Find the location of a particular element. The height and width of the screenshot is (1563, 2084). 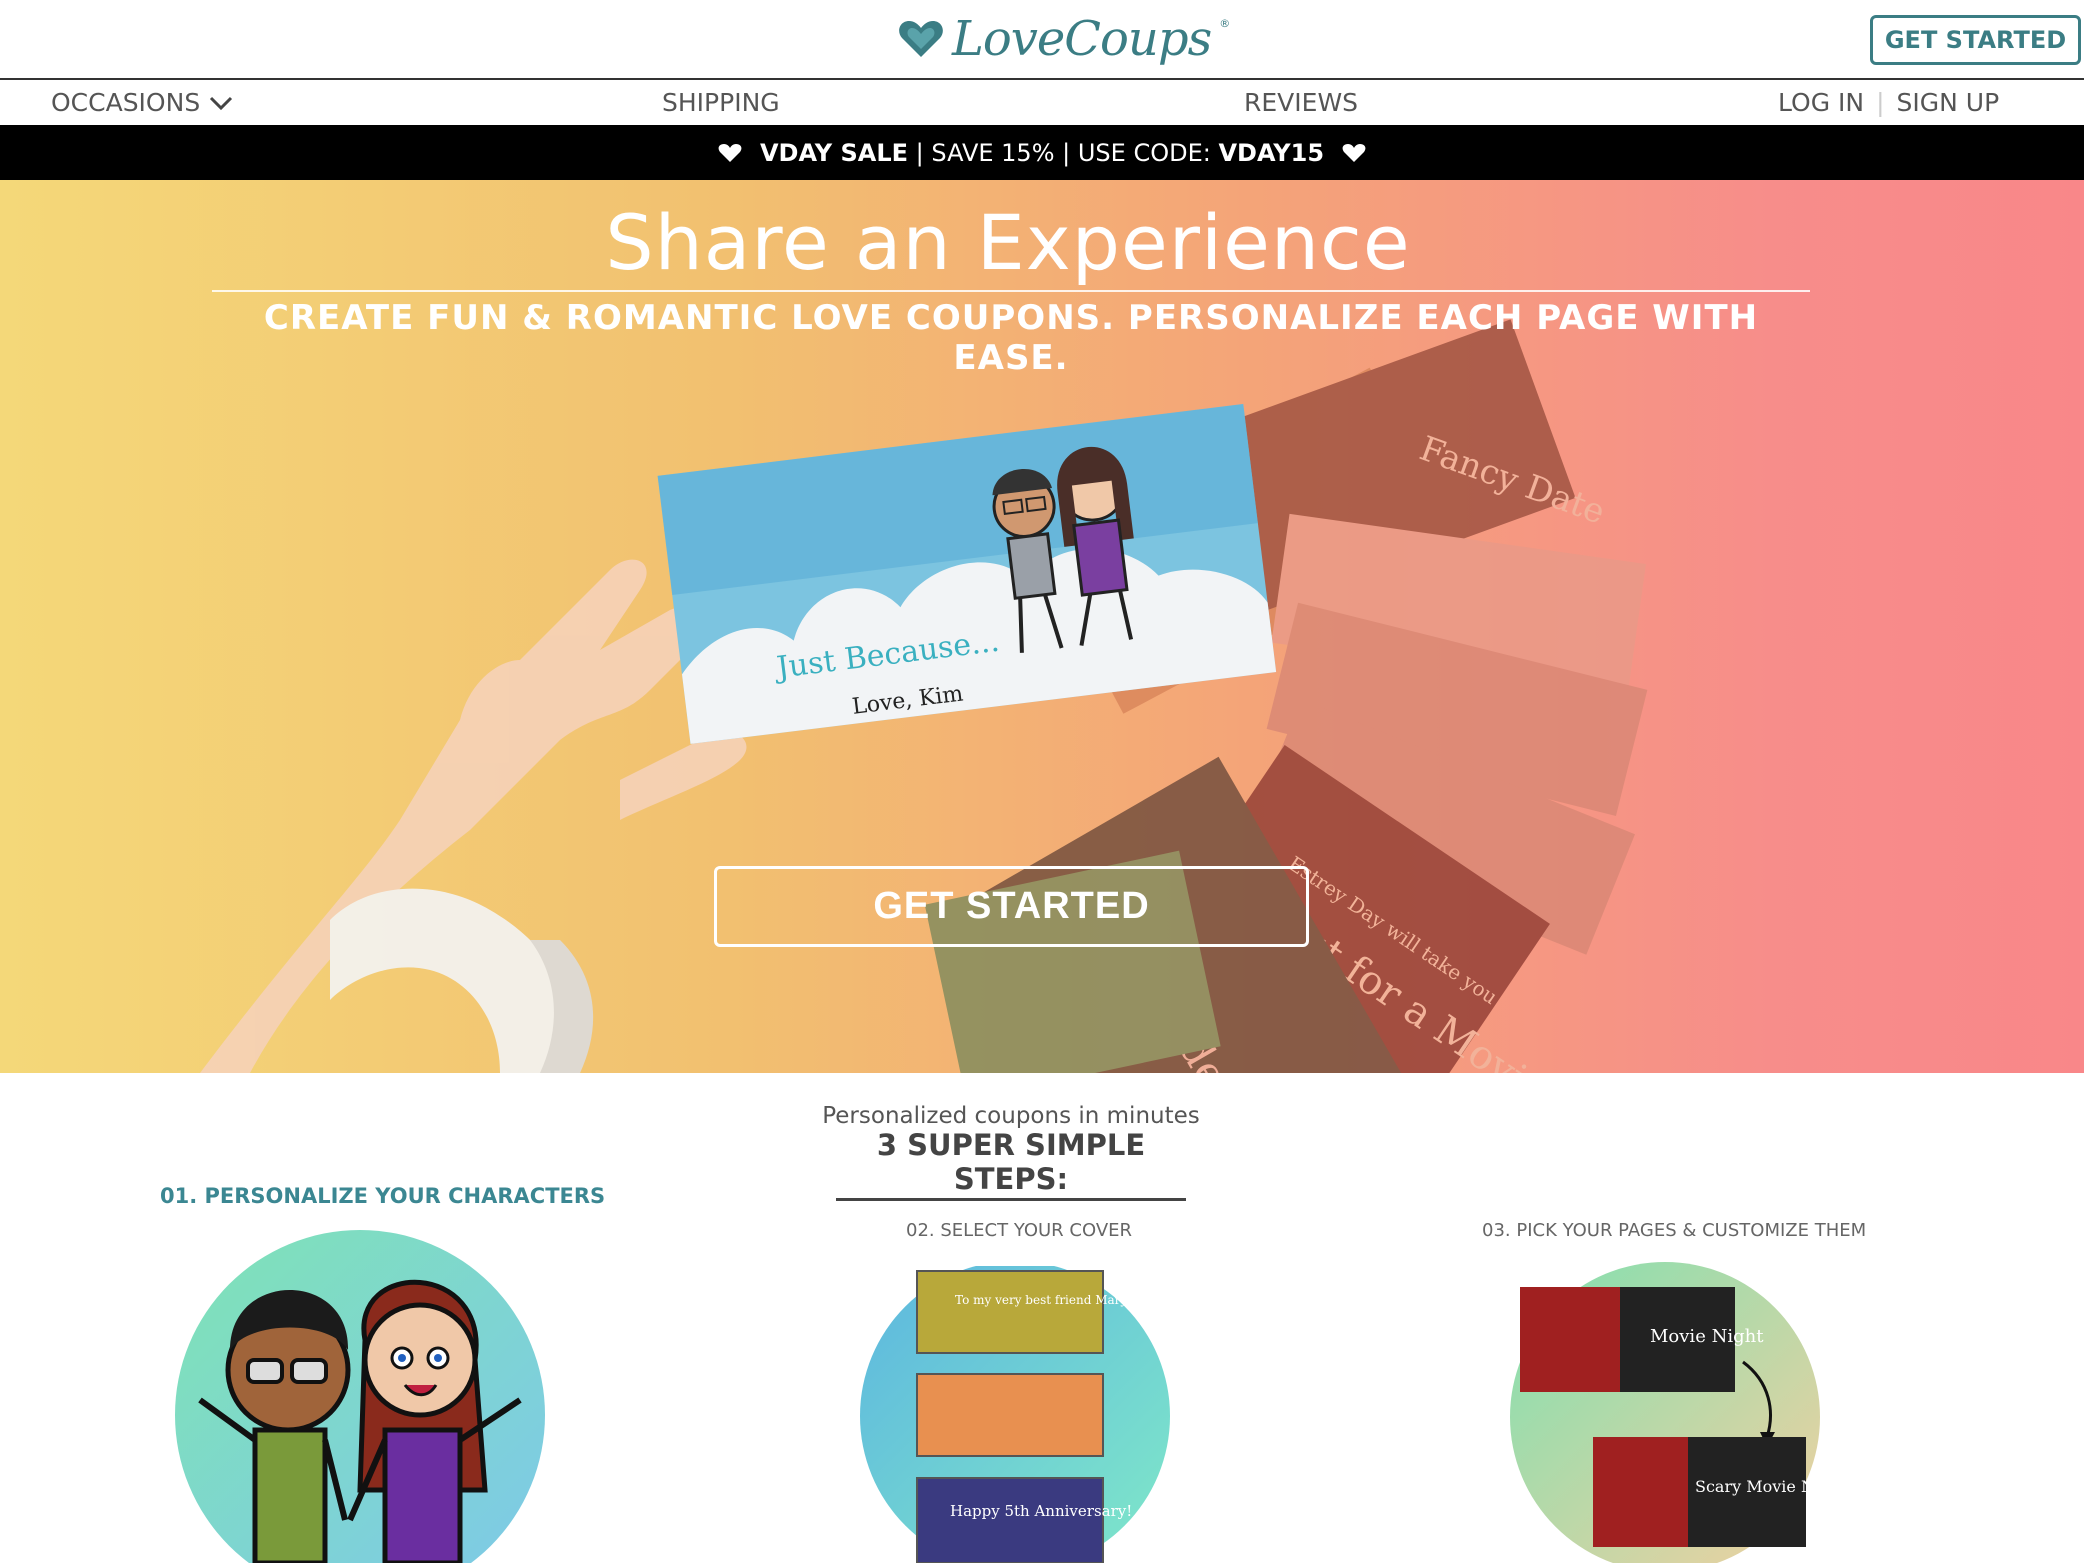

nav-reviews: REVIEWS is located at coordinates (1301, 102).